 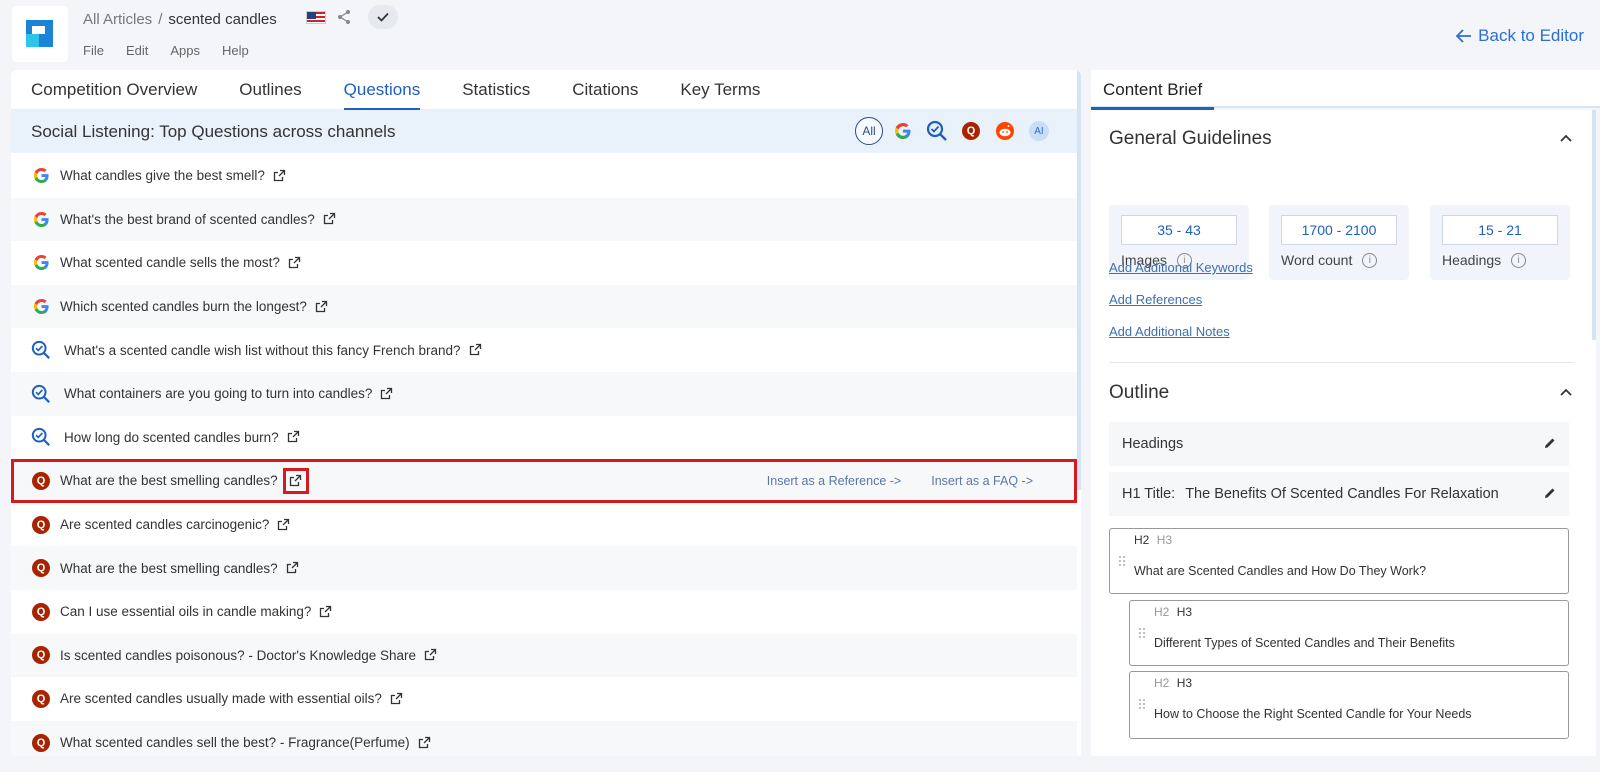 I want to click on question-row: Q Are scented candles carcinogenic?, so click(x=544, y=525).